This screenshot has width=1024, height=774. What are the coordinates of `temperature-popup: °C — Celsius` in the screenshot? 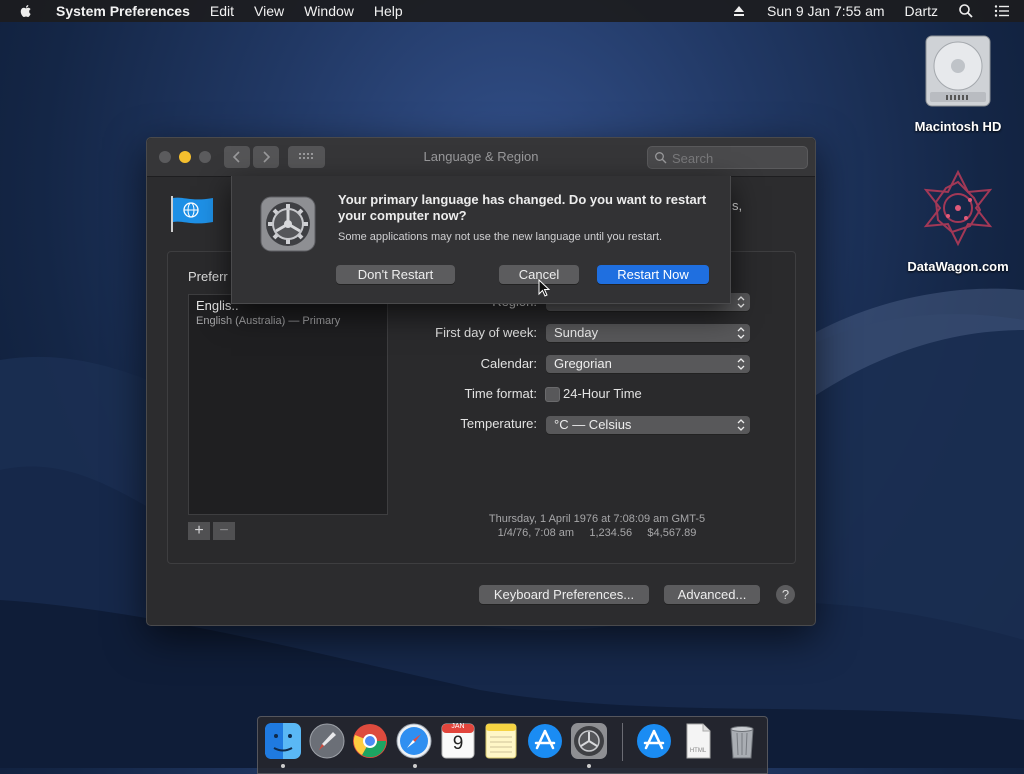 It's located at (648, 425).